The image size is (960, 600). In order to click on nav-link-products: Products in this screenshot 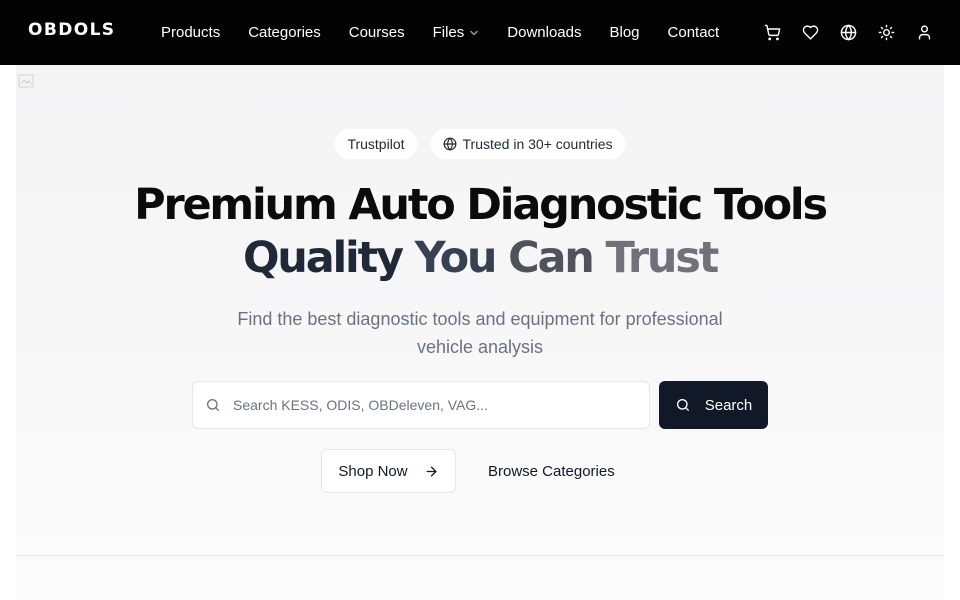, I will do `click(190, 32)`.